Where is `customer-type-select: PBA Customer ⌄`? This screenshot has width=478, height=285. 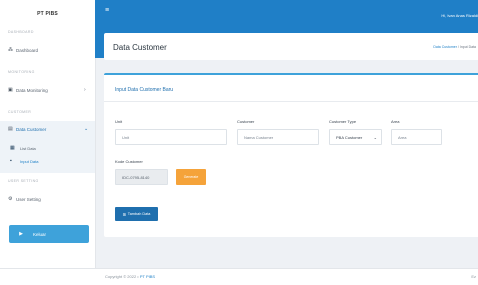 customer-type-select: PBA Customer ⌄ is located at coordinates (355, 137).